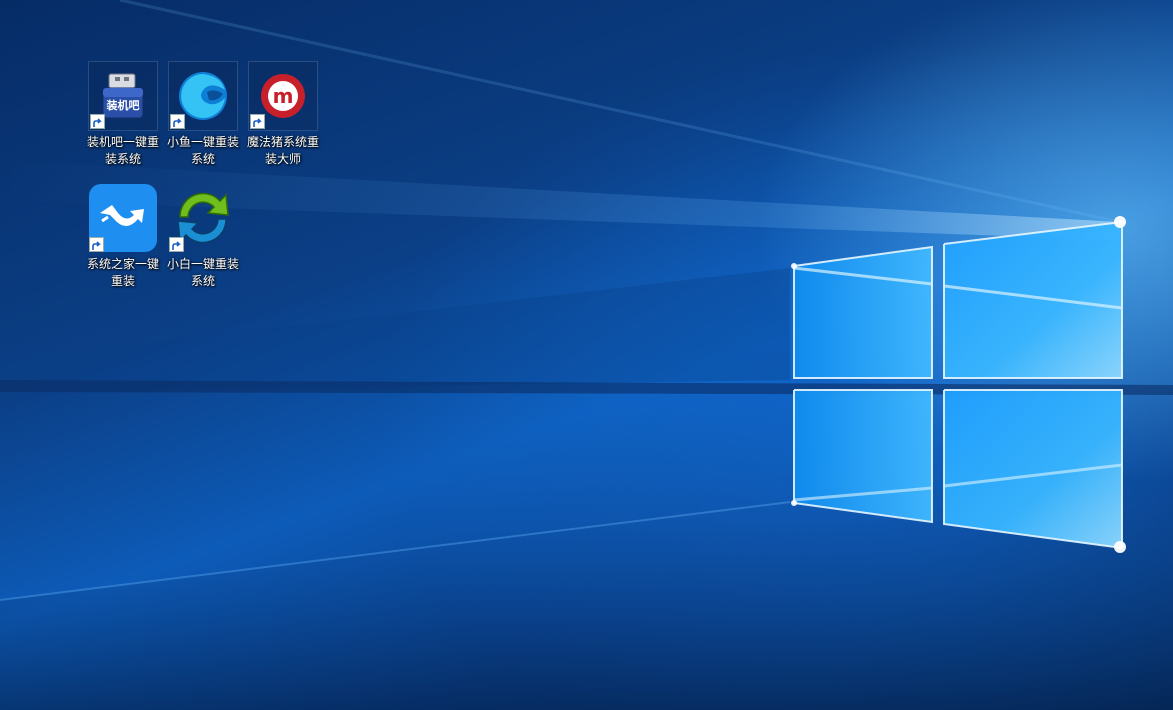  Describe the element at coordinates (123, 218) in the screenshot. I see `xitongzhijia-arrows-icon` at that location.